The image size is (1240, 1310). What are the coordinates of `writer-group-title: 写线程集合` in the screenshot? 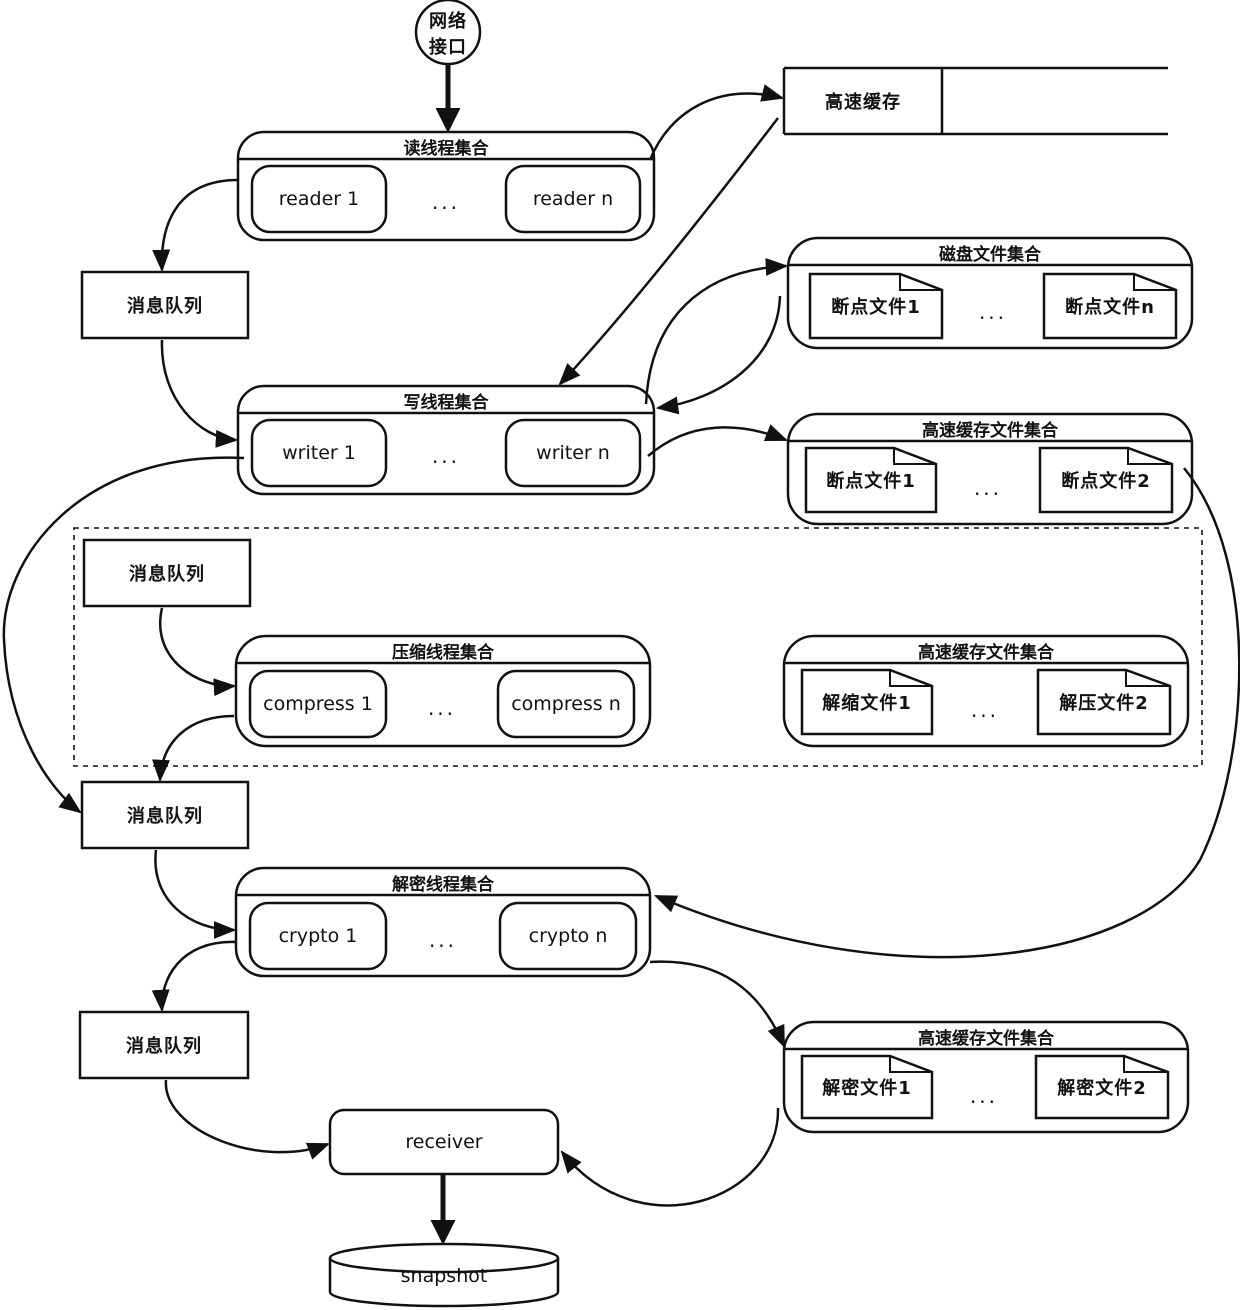 It's located at (446, 402).